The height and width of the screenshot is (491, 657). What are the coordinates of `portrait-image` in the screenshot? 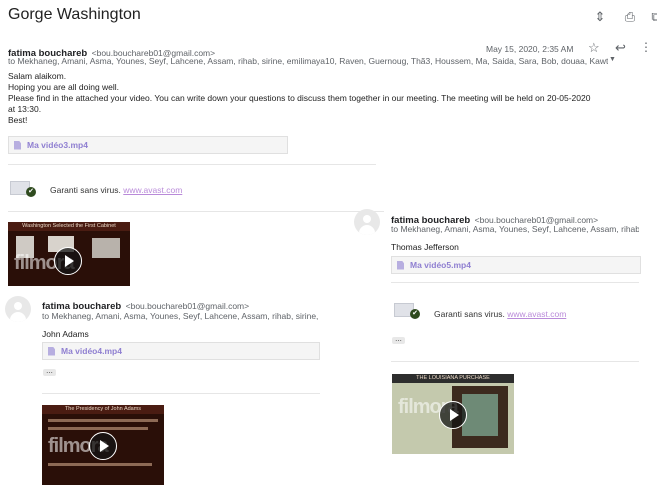 It's located at (106, 248).